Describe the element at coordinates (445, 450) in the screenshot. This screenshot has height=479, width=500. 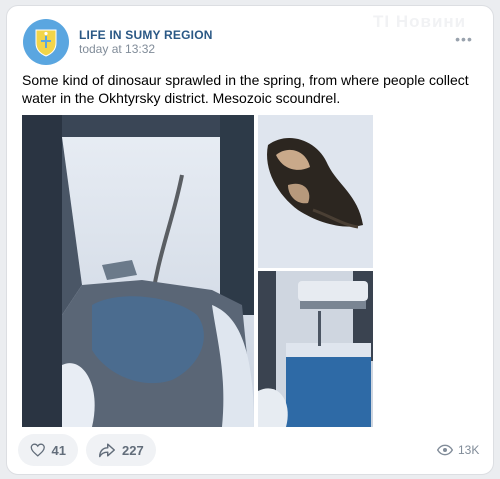
I see `eye-icon` at that location.